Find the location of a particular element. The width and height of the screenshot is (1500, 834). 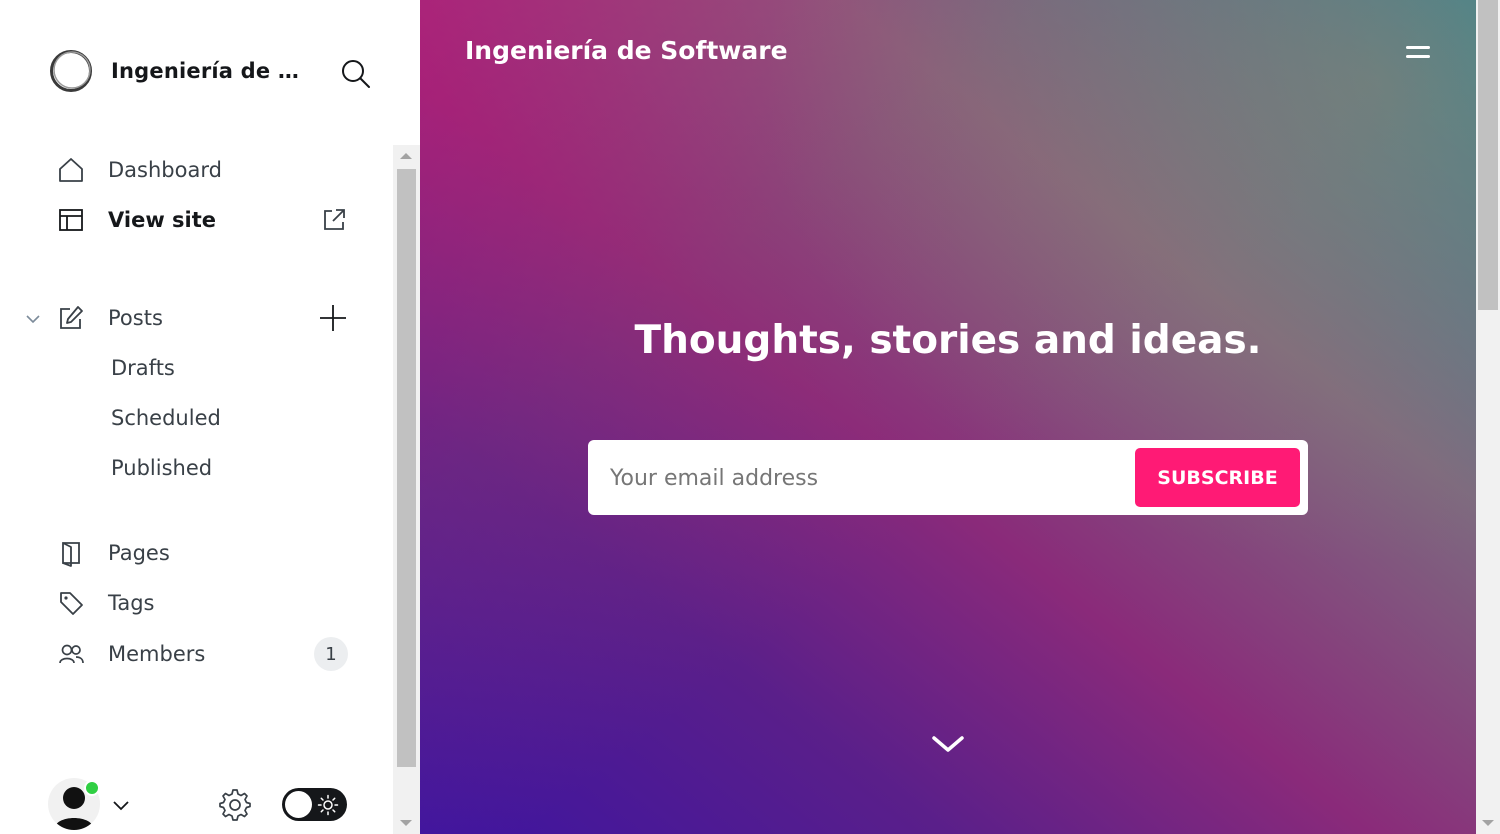

nav-pages-label: Pages is located at coordinates (139, 553).